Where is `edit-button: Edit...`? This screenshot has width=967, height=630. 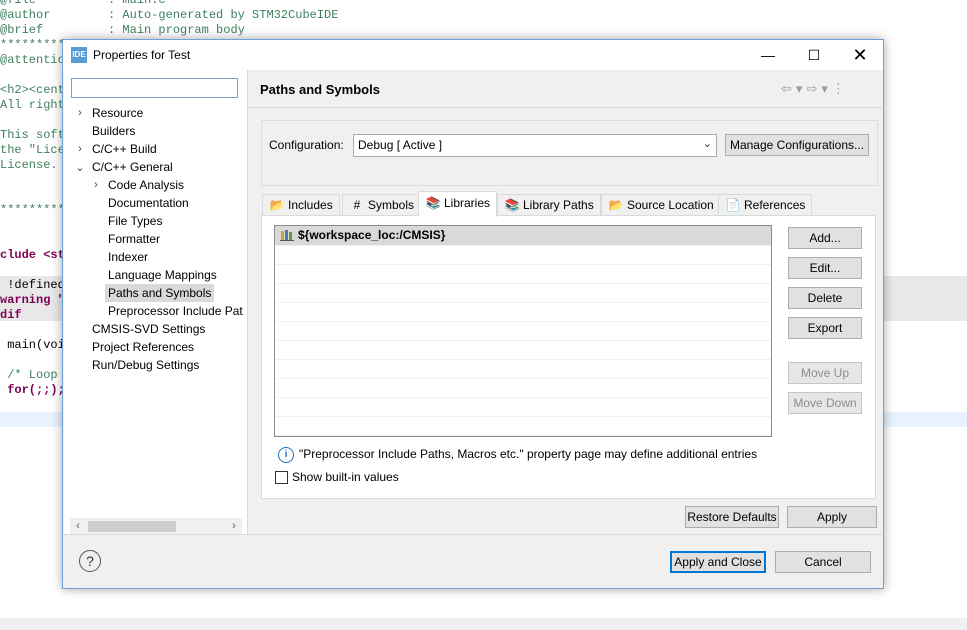 edit-button: Edit... is located at coordinates (825, 268).